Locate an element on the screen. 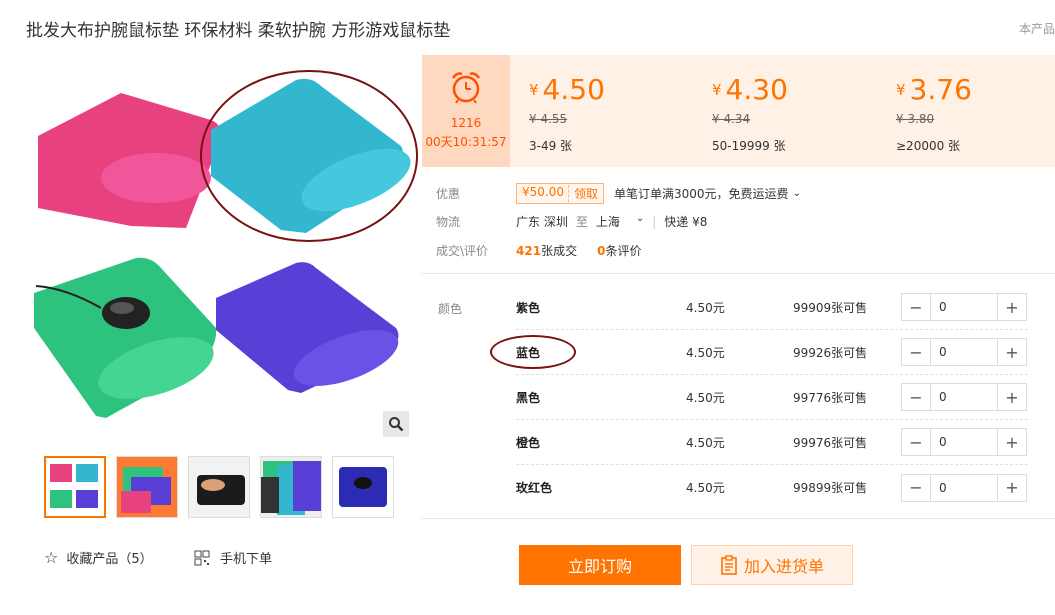 This screenshot has width=1055, height=615. deal-count-unit: 张成交 is located at coordinates (559, 251).